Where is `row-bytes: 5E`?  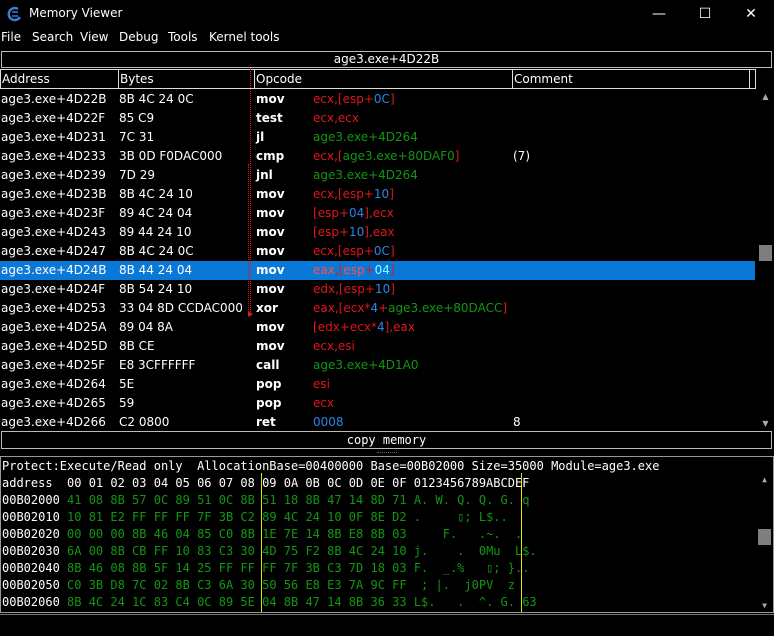 row-bytes: 5E is located at coordinates (127, 384).